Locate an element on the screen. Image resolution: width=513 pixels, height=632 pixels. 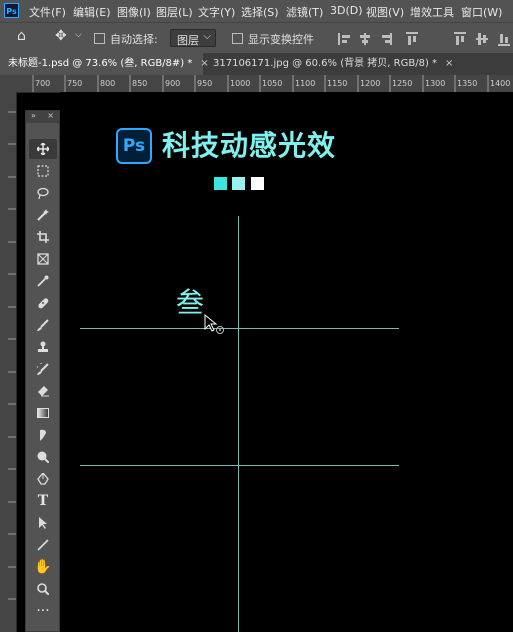
vertical-ruler is located at coordinates (8, 362).